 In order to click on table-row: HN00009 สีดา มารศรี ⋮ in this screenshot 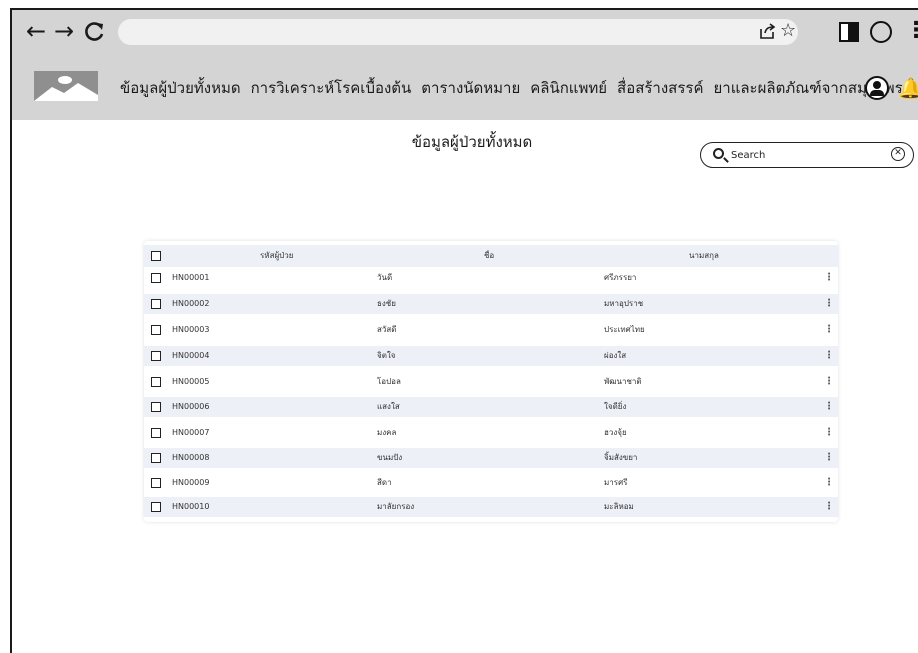, I will do `click(491, 483)`.